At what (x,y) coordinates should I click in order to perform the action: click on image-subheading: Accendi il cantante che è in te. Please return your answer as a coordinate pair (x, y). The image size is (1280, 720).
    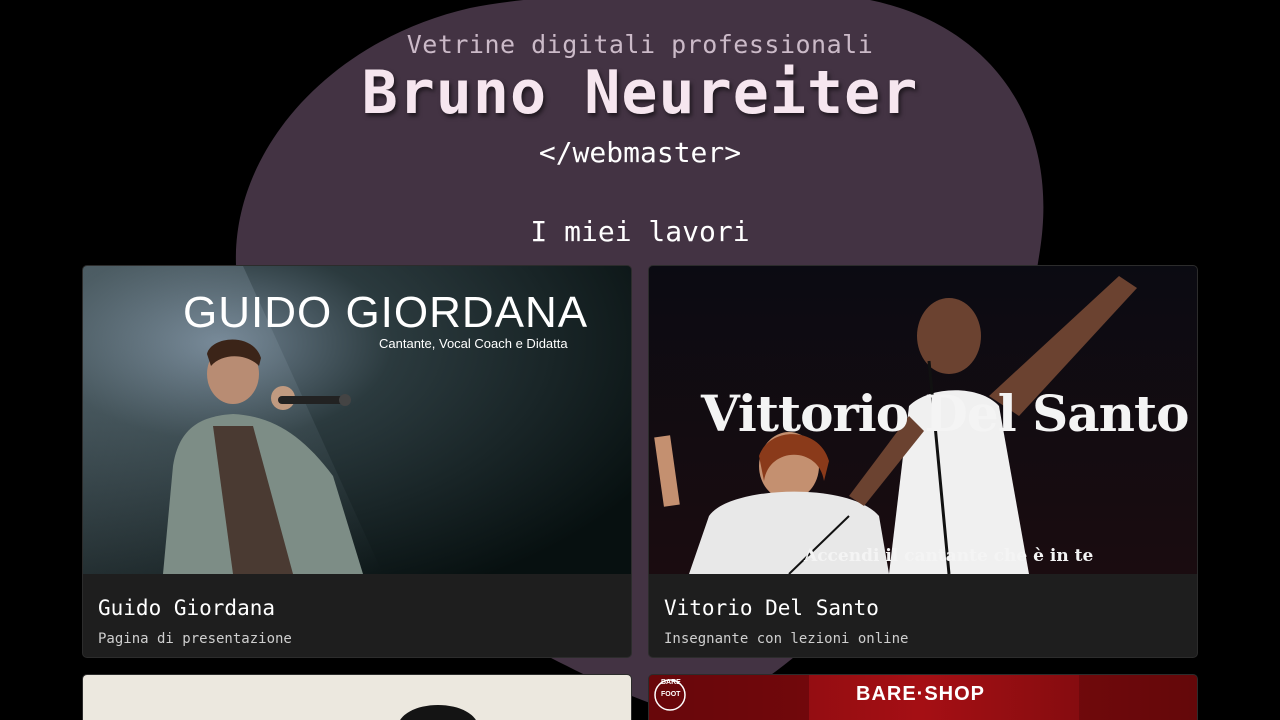
    Looking at the image, I should click on (949, 556).